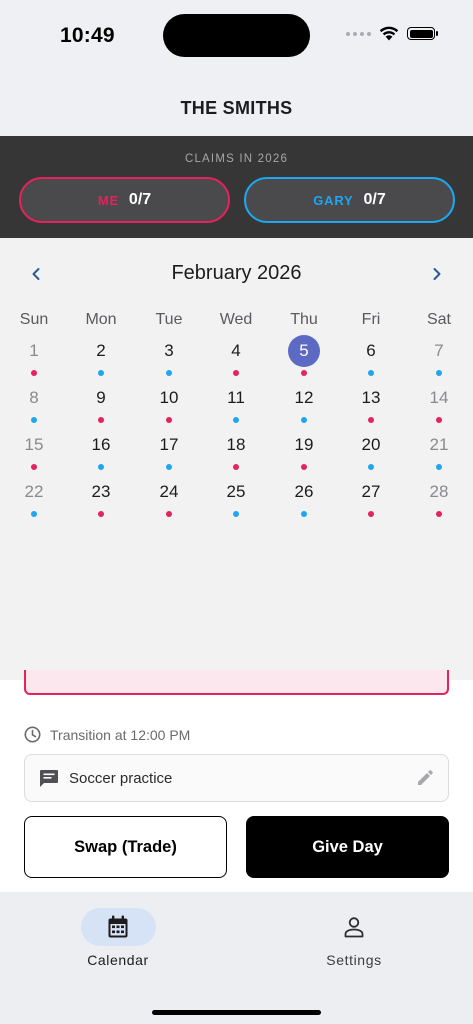 Image resolution: width=473 pixels, height=1024 pixels. I want to click on day-number: 21, so click(439, 444).